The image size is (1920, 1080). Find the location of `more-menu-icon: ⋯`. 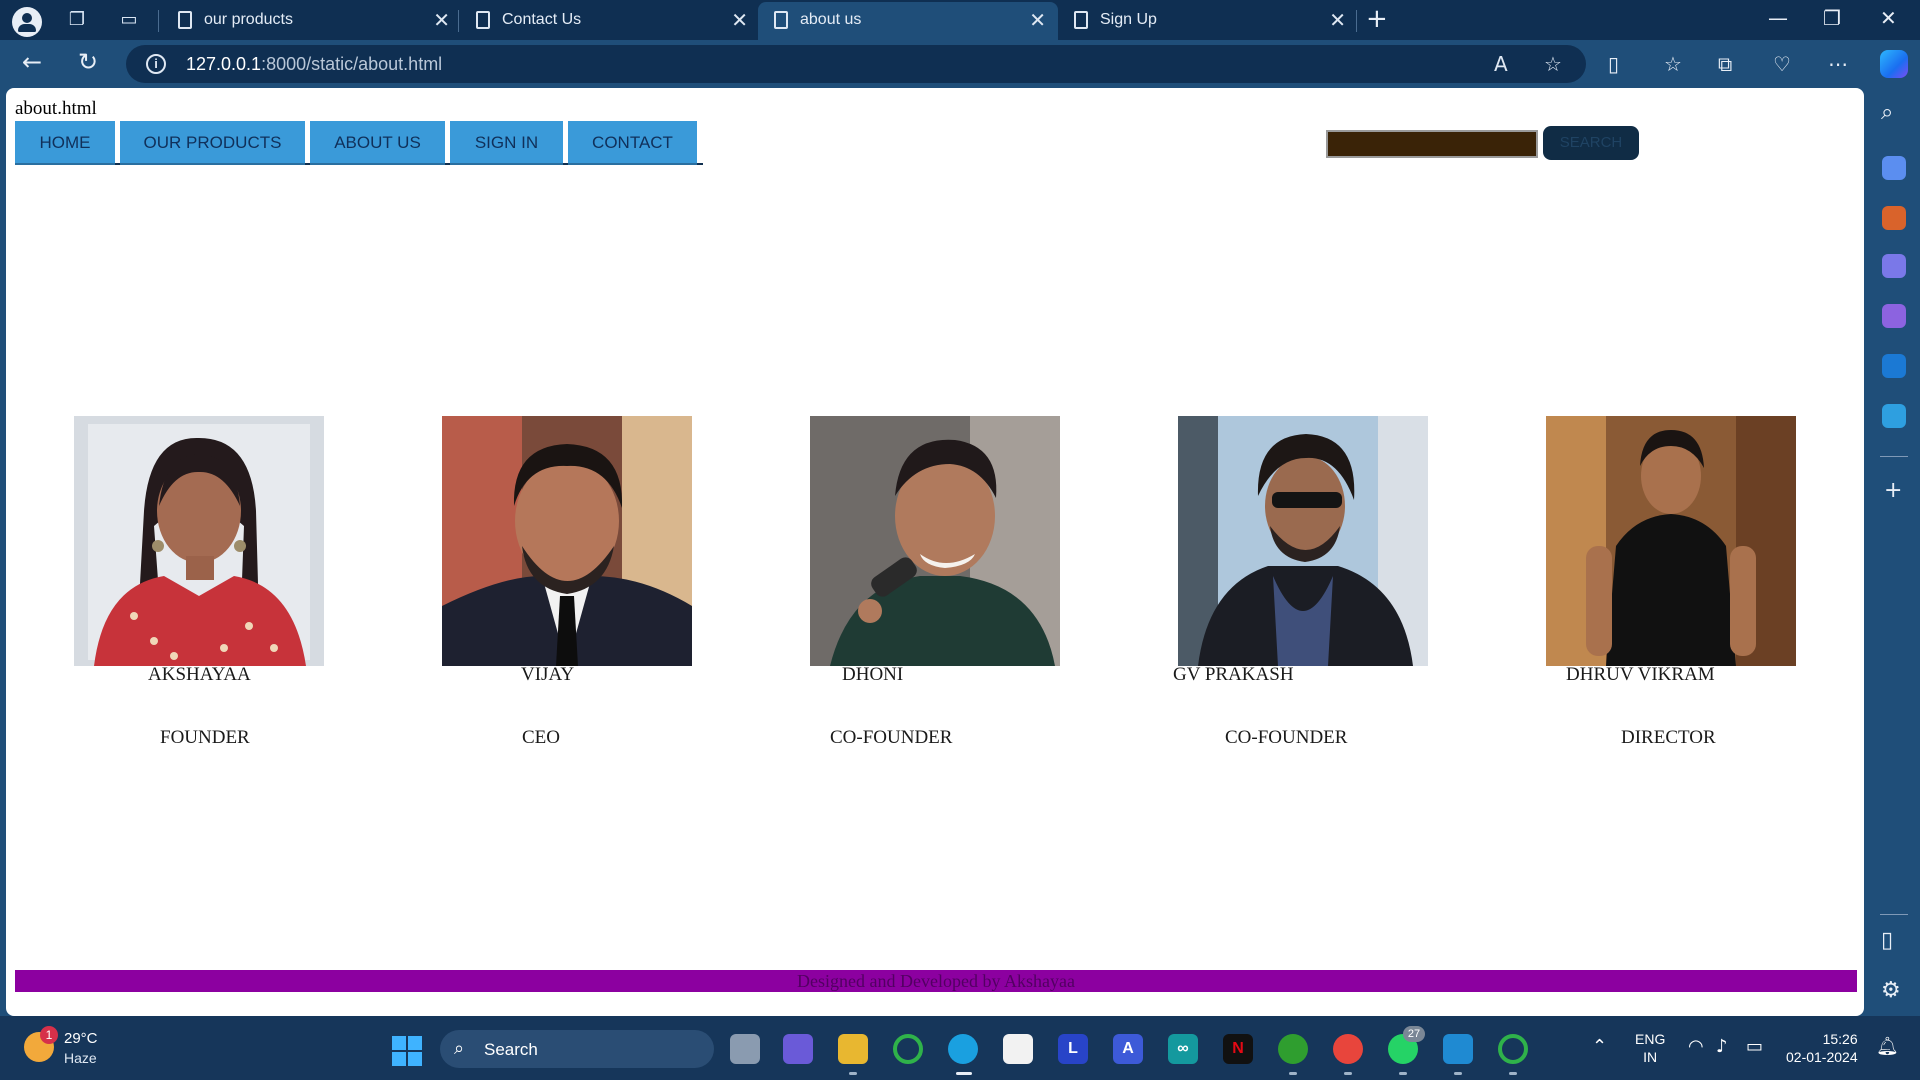

more-menu-icon: ⋯ is located at coordinates (1838, 64).